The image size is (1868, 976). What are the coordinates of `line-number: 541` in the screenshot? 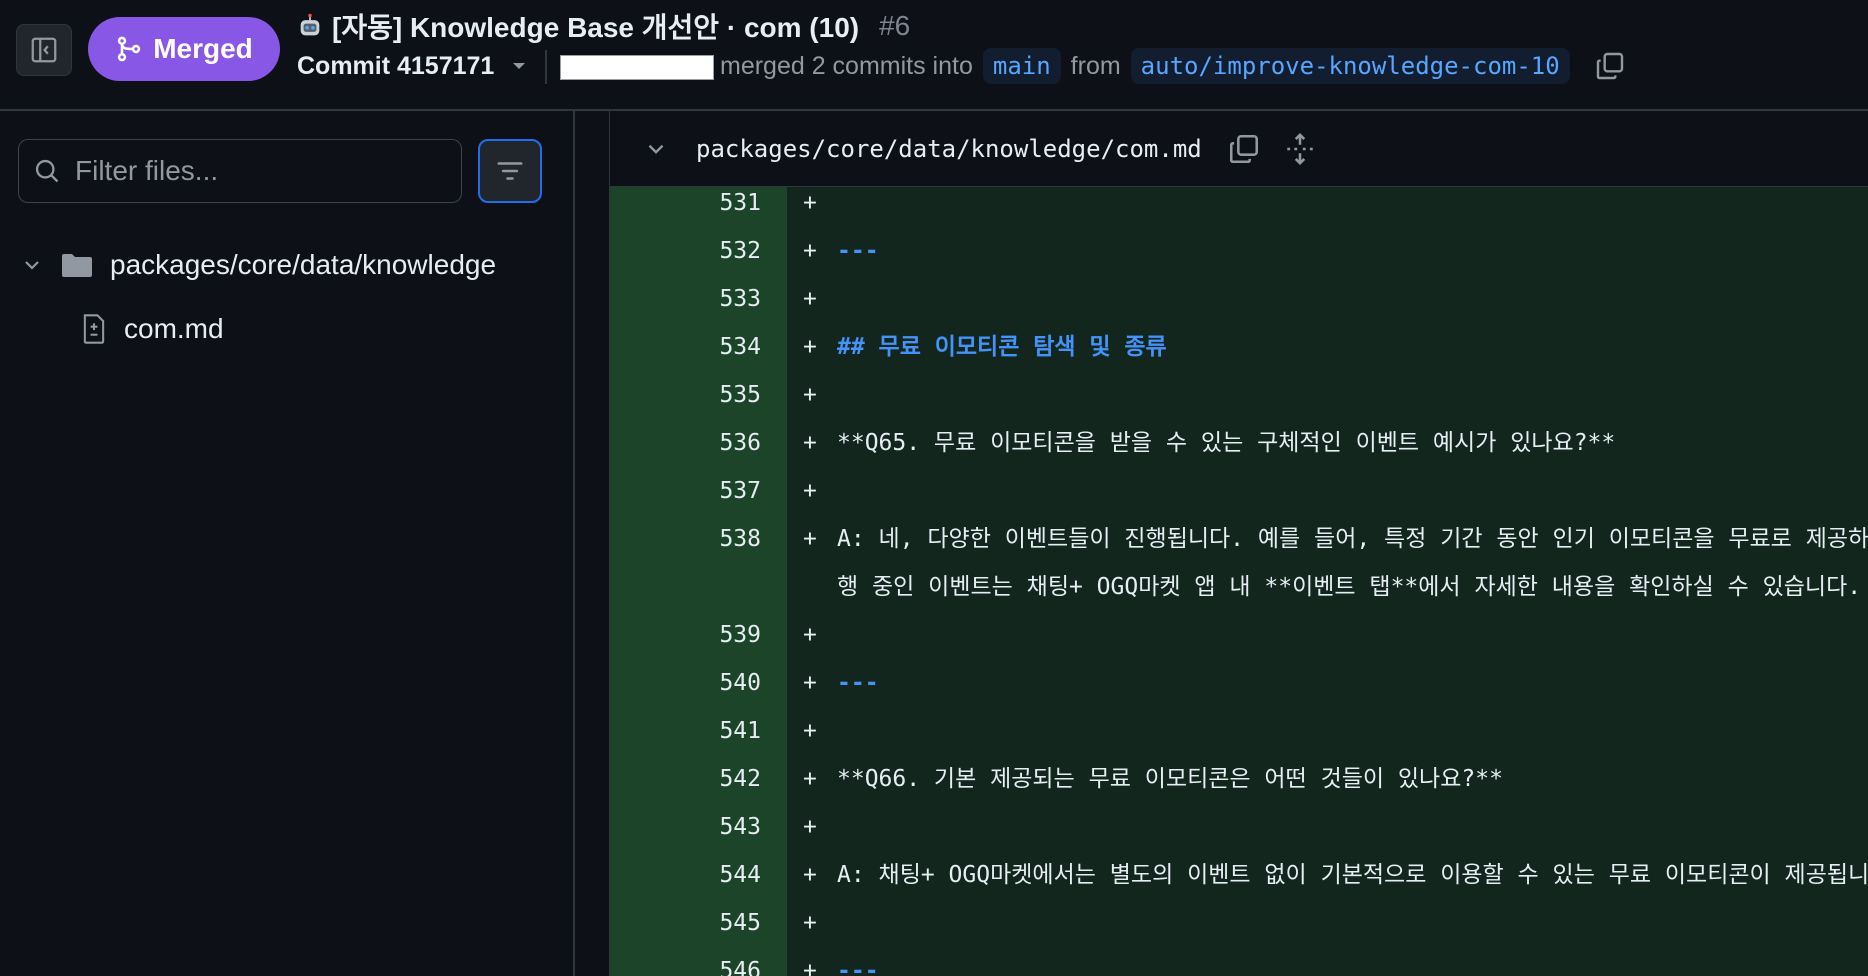 It's located at (698, 731).